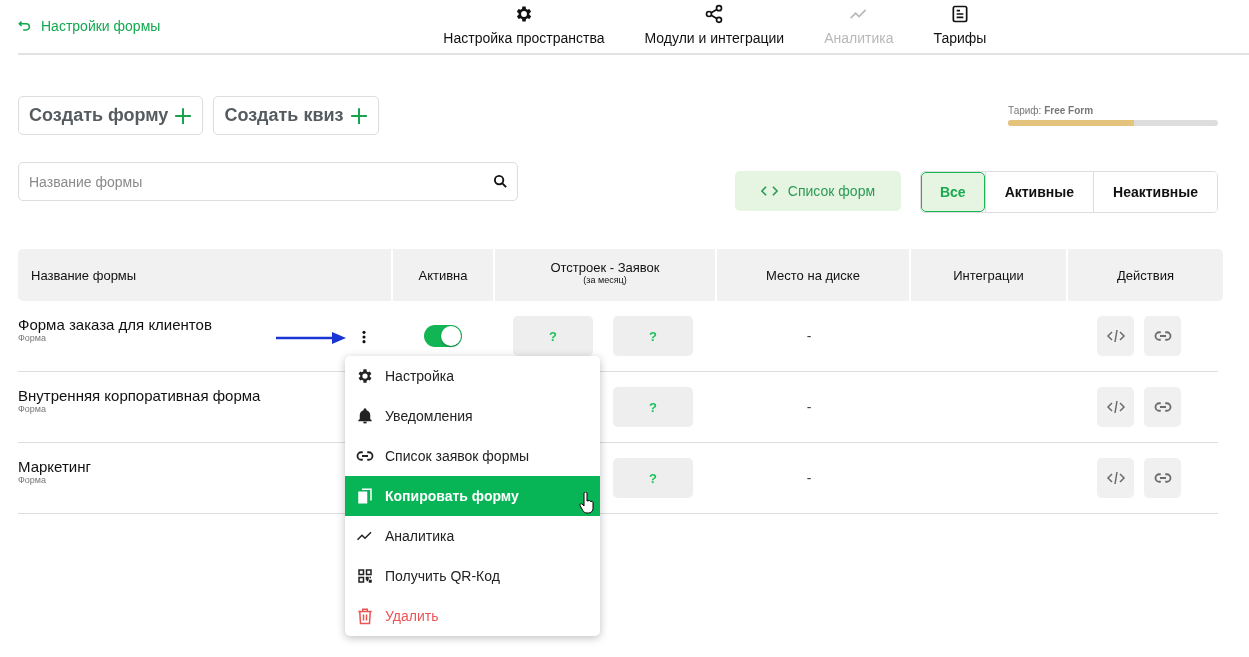 Image resolution: width=1249 pixels, height=657 pixels. Describe the element at coordinates (54, 466) in the screenshot. I see `form-name: Маркетинг` at that location.